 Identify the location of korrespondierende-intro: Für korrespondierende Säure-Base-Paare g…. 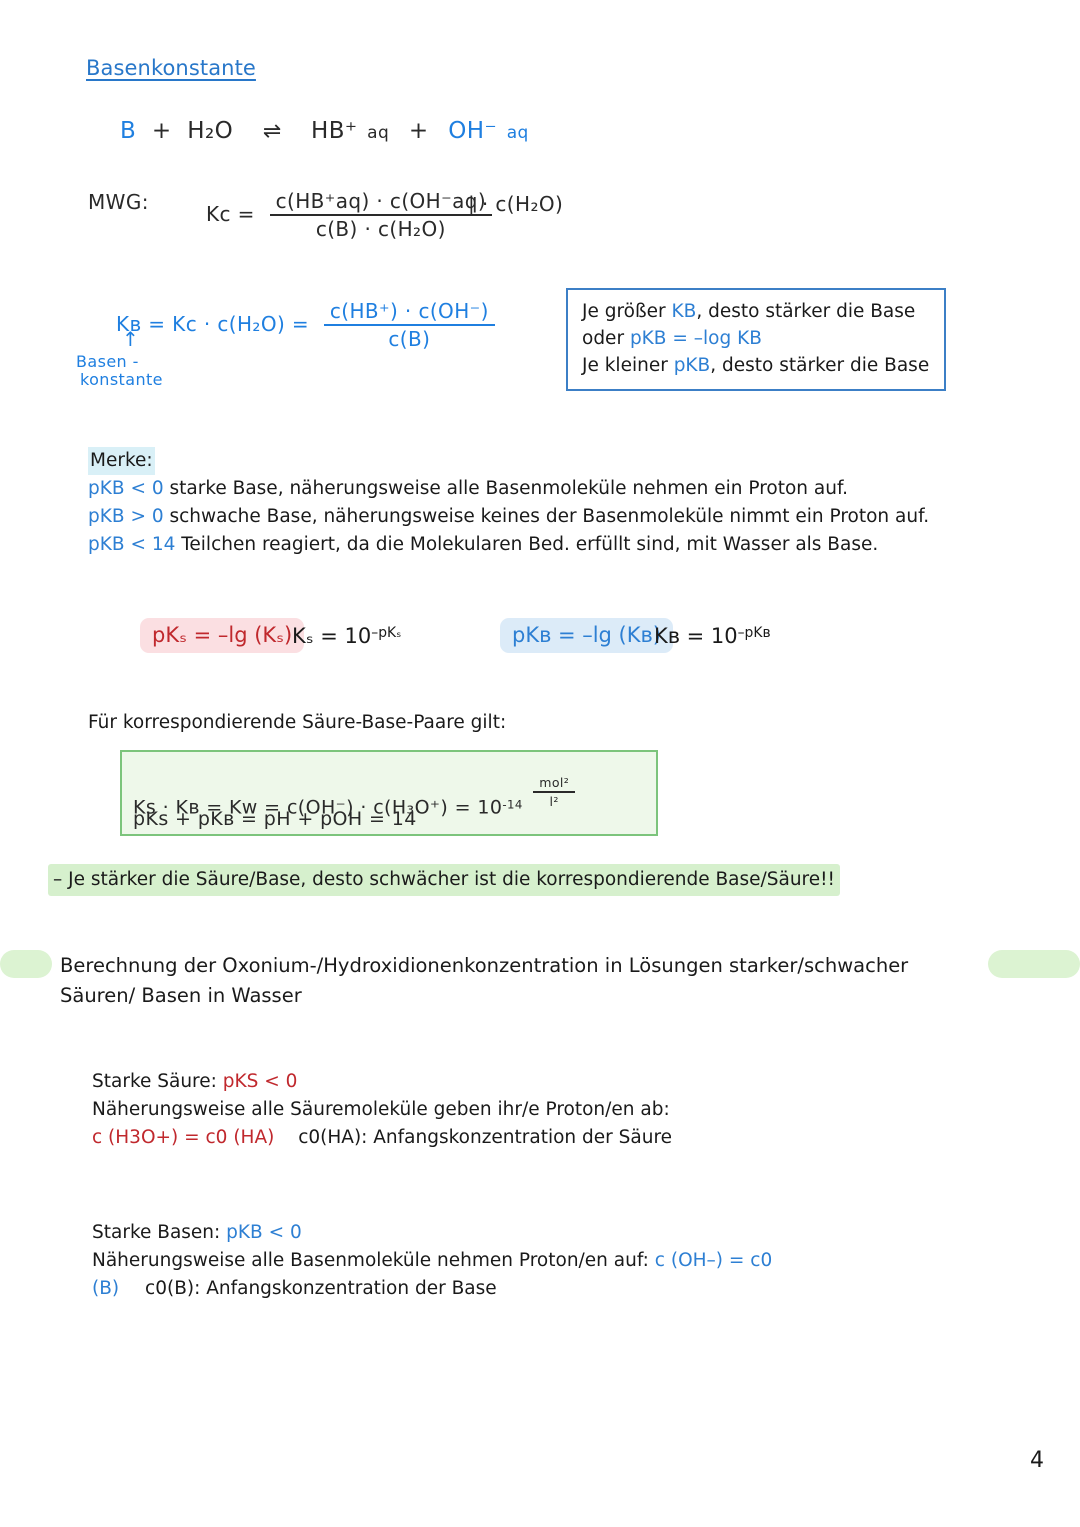
(297, 722).